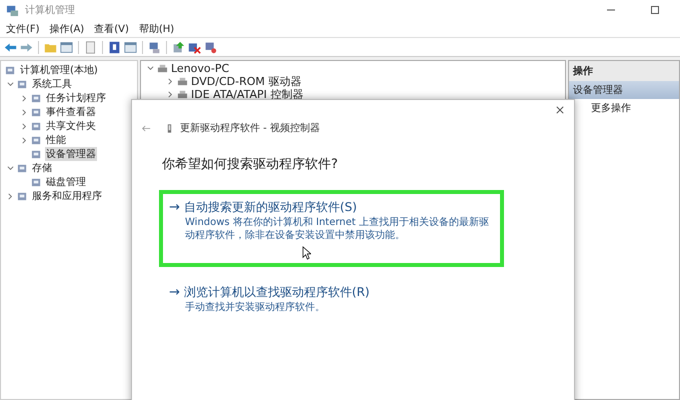  Describe the element at coordinates (655, 10) in the screenshot. I see `maximize-icon` at that location.